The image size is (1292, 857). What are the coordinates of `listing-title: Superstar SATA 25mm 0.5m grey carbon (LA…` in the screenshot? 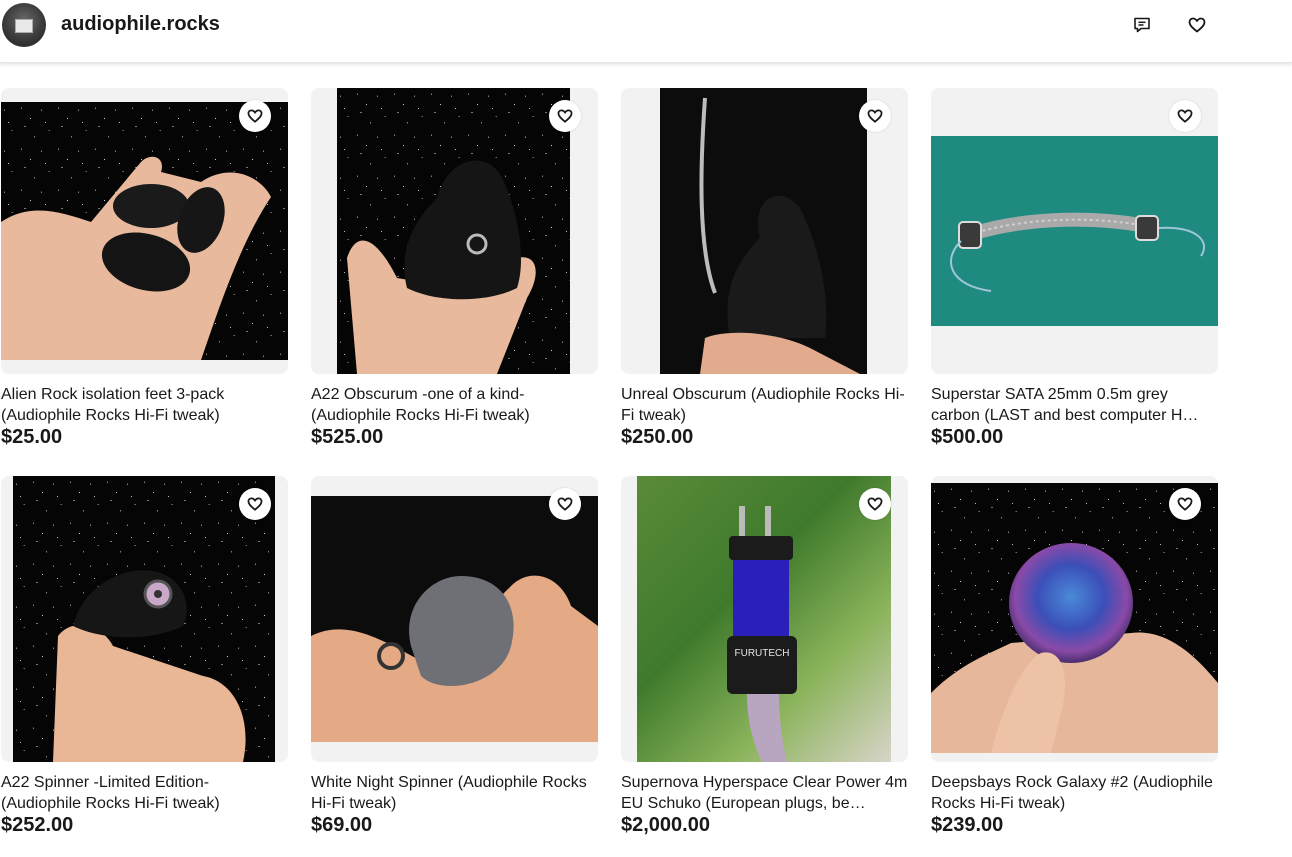 It's located at (1074, 405).